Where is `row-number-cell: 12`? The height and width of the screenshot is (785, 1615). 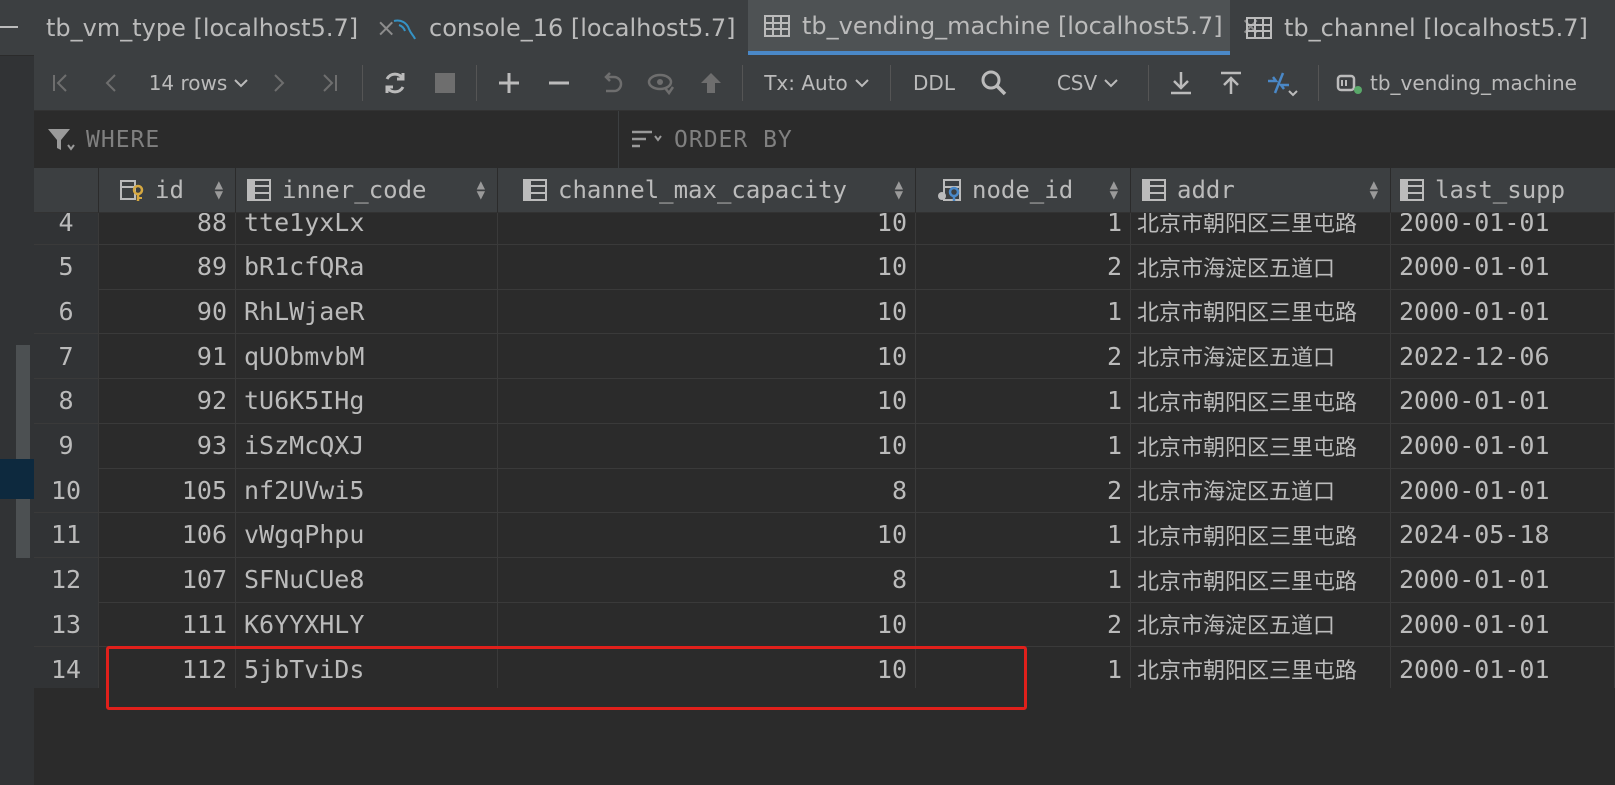
row-number-cell: 12 is located at coordinates (66, 580).